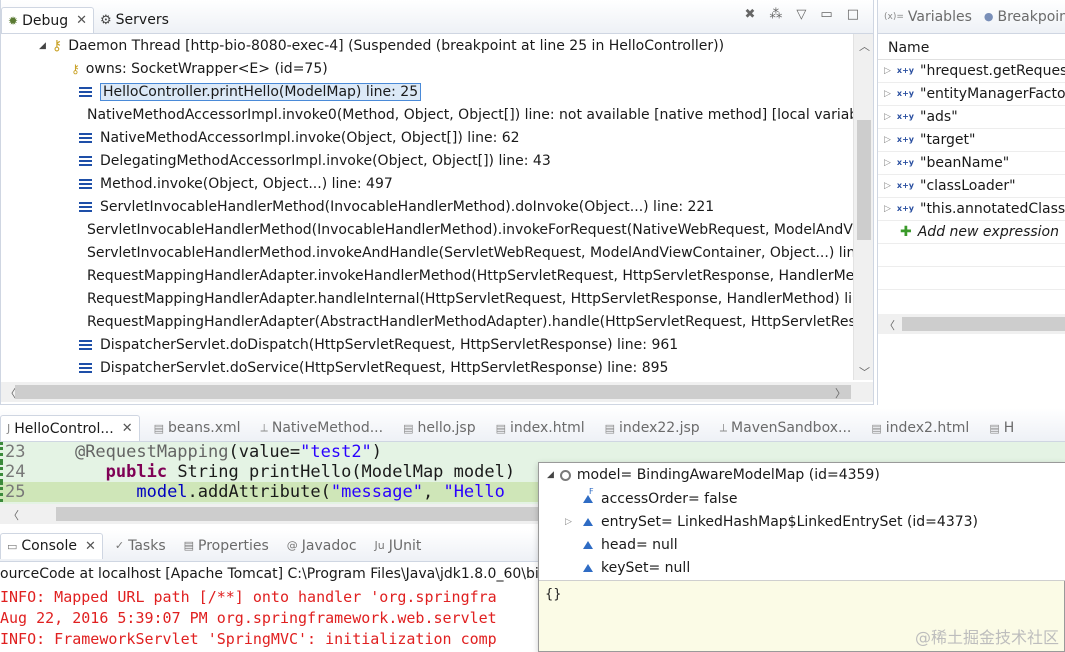 This screenshot has width=1065, height=652. I want to click on code-text: model.addAttribute("message", "Hello, so click(320, 492).